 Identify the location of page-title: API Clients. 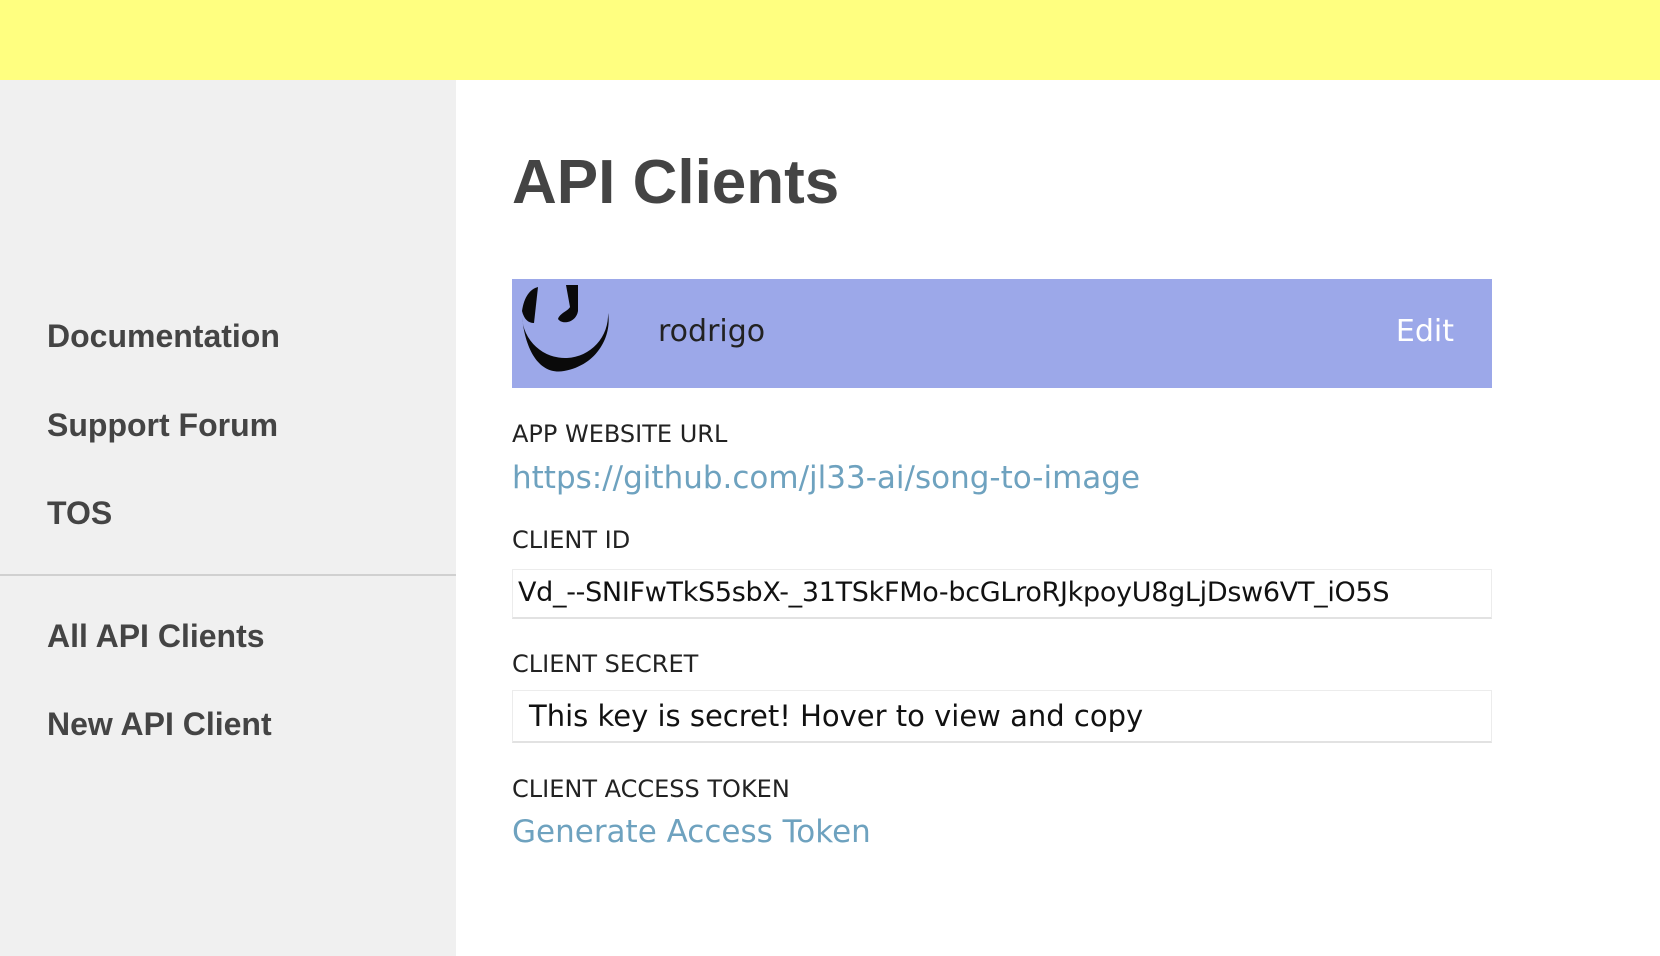
(676, 182).